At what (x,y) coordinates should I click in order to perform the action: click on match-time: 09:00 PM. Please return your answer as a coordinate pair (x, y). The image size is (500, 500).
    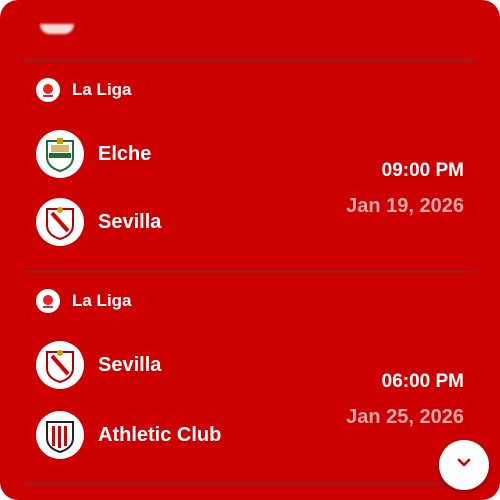
    Looking at the image, I should click on (422, 170).